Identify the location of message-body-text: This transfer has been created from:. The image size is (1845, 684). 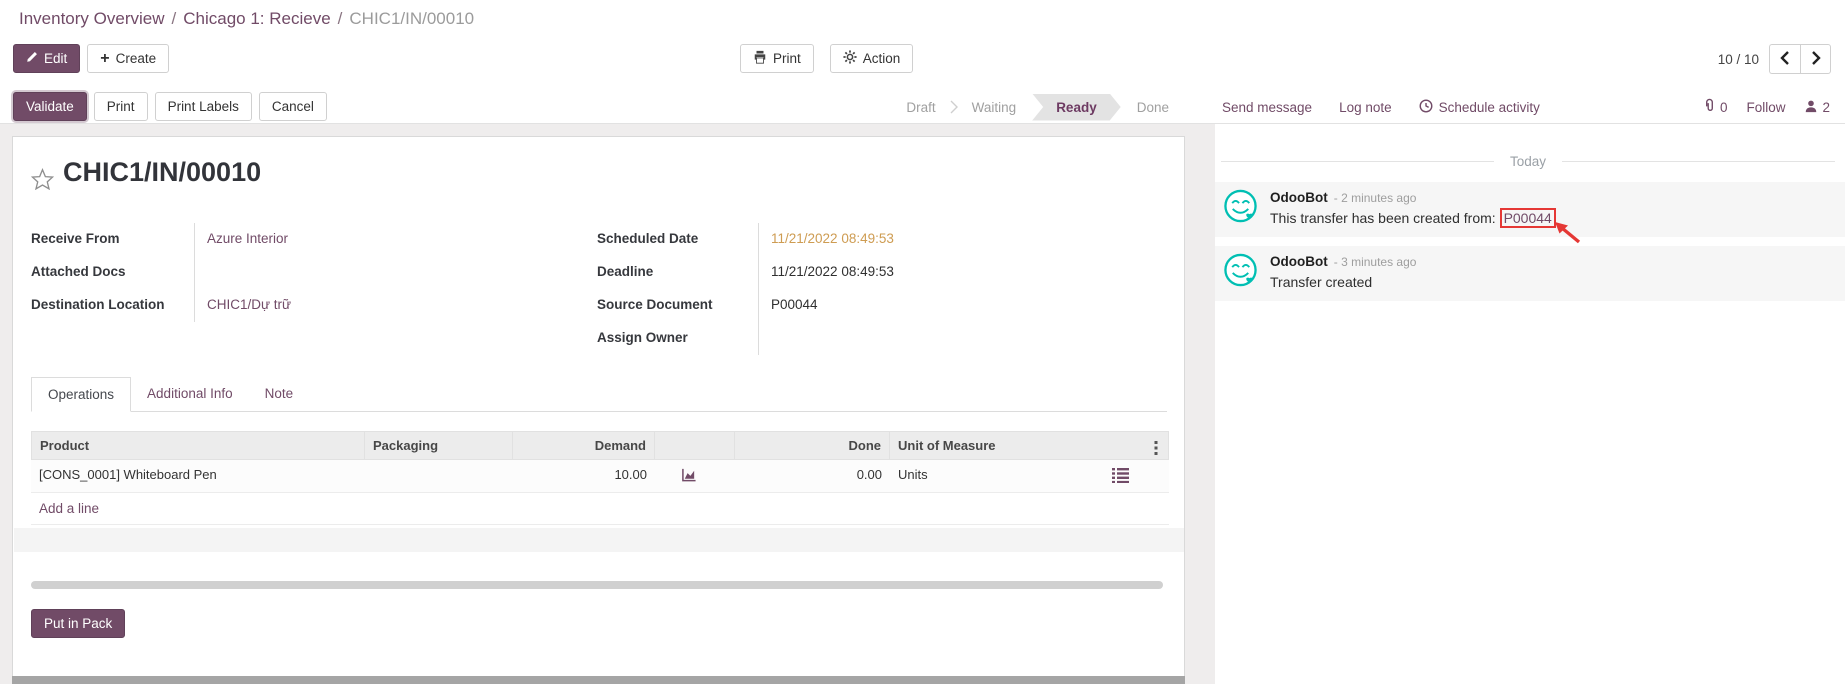
(1385, 218).